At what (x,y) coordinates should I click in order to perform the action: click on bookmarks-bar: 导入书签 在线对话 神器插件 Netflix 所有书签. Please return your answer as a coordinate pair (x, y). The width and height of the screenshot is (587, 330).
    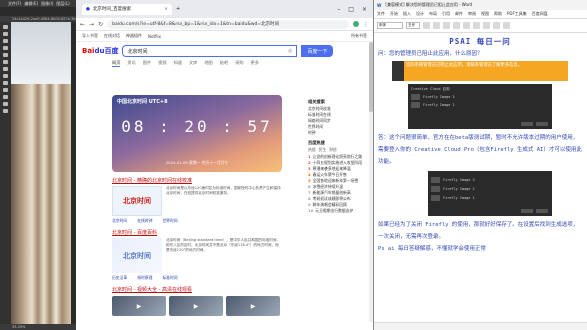
    Looking at the image, I should click on (224, 36).